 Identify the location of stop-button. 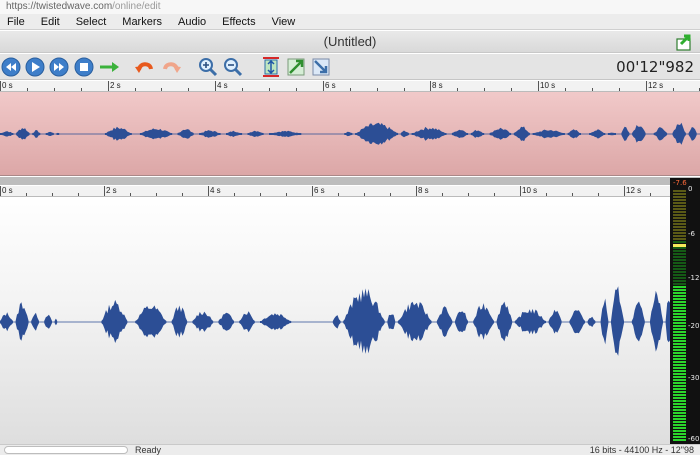
(84, 67).